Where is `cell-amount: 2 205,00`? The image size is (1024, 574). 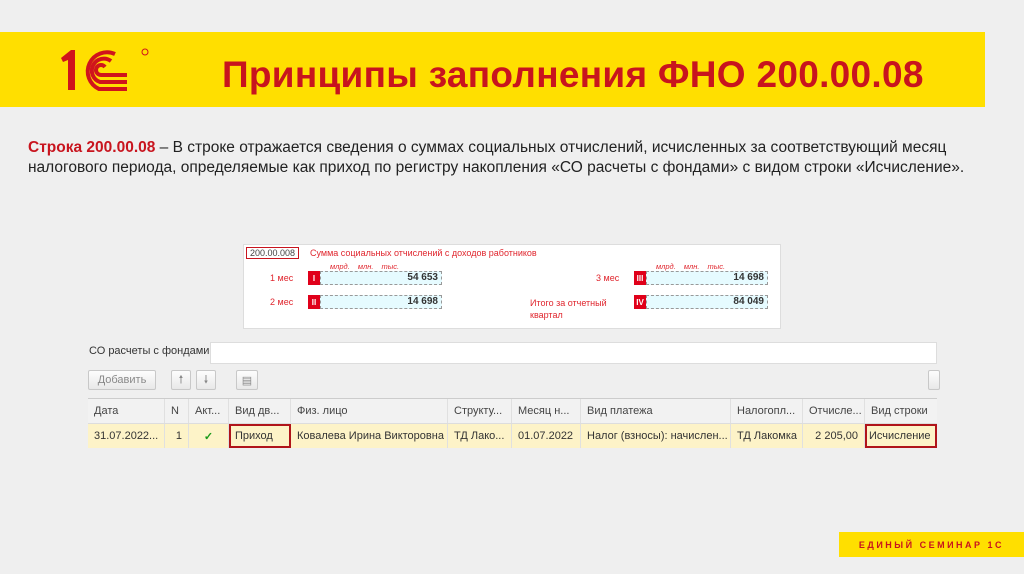 cell-amount: 2 205,00 is located at coordinates (834, 436).